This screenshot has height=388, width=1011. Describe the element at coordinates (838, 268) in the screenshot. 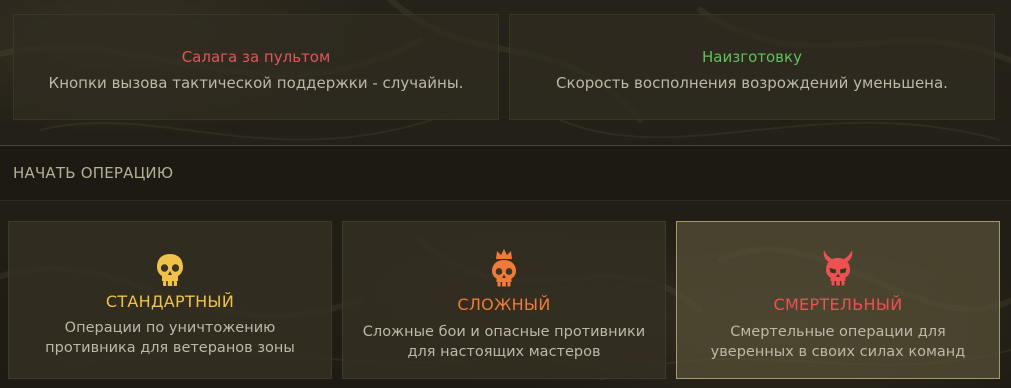

I see `horned-skull-icon` at that location.